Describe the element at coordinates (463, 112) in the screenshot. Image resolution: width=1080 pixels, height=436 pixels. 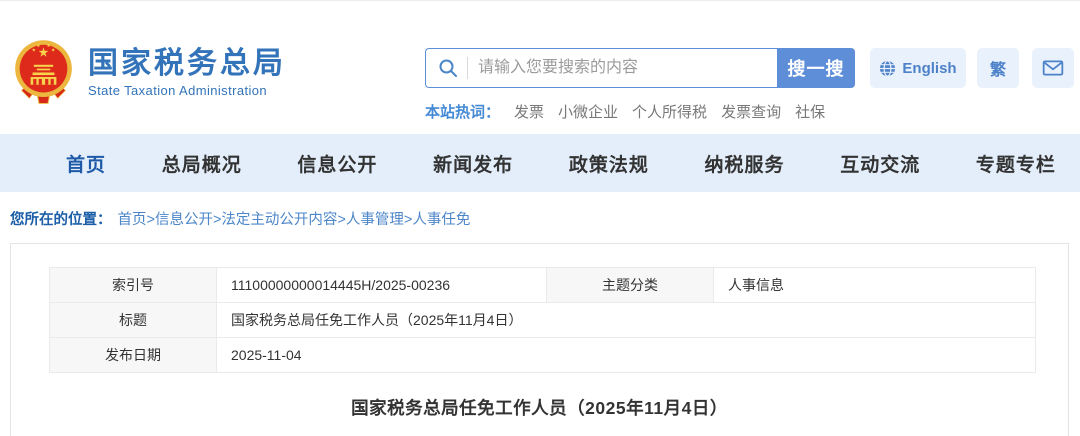
I see `hot-words-label: 本站热词：` at that location.